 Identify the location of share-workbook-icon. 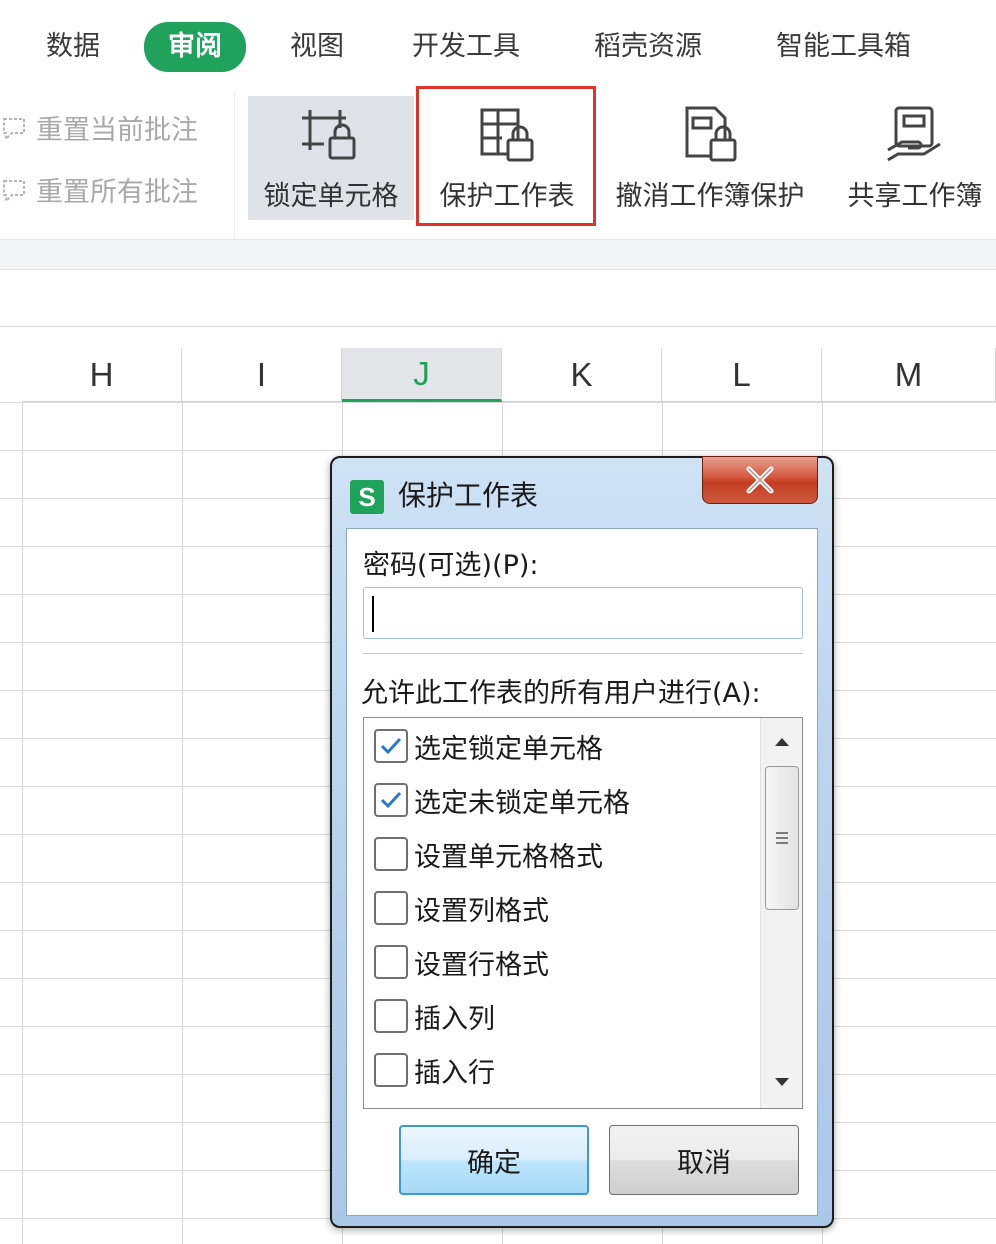
(914, 134).